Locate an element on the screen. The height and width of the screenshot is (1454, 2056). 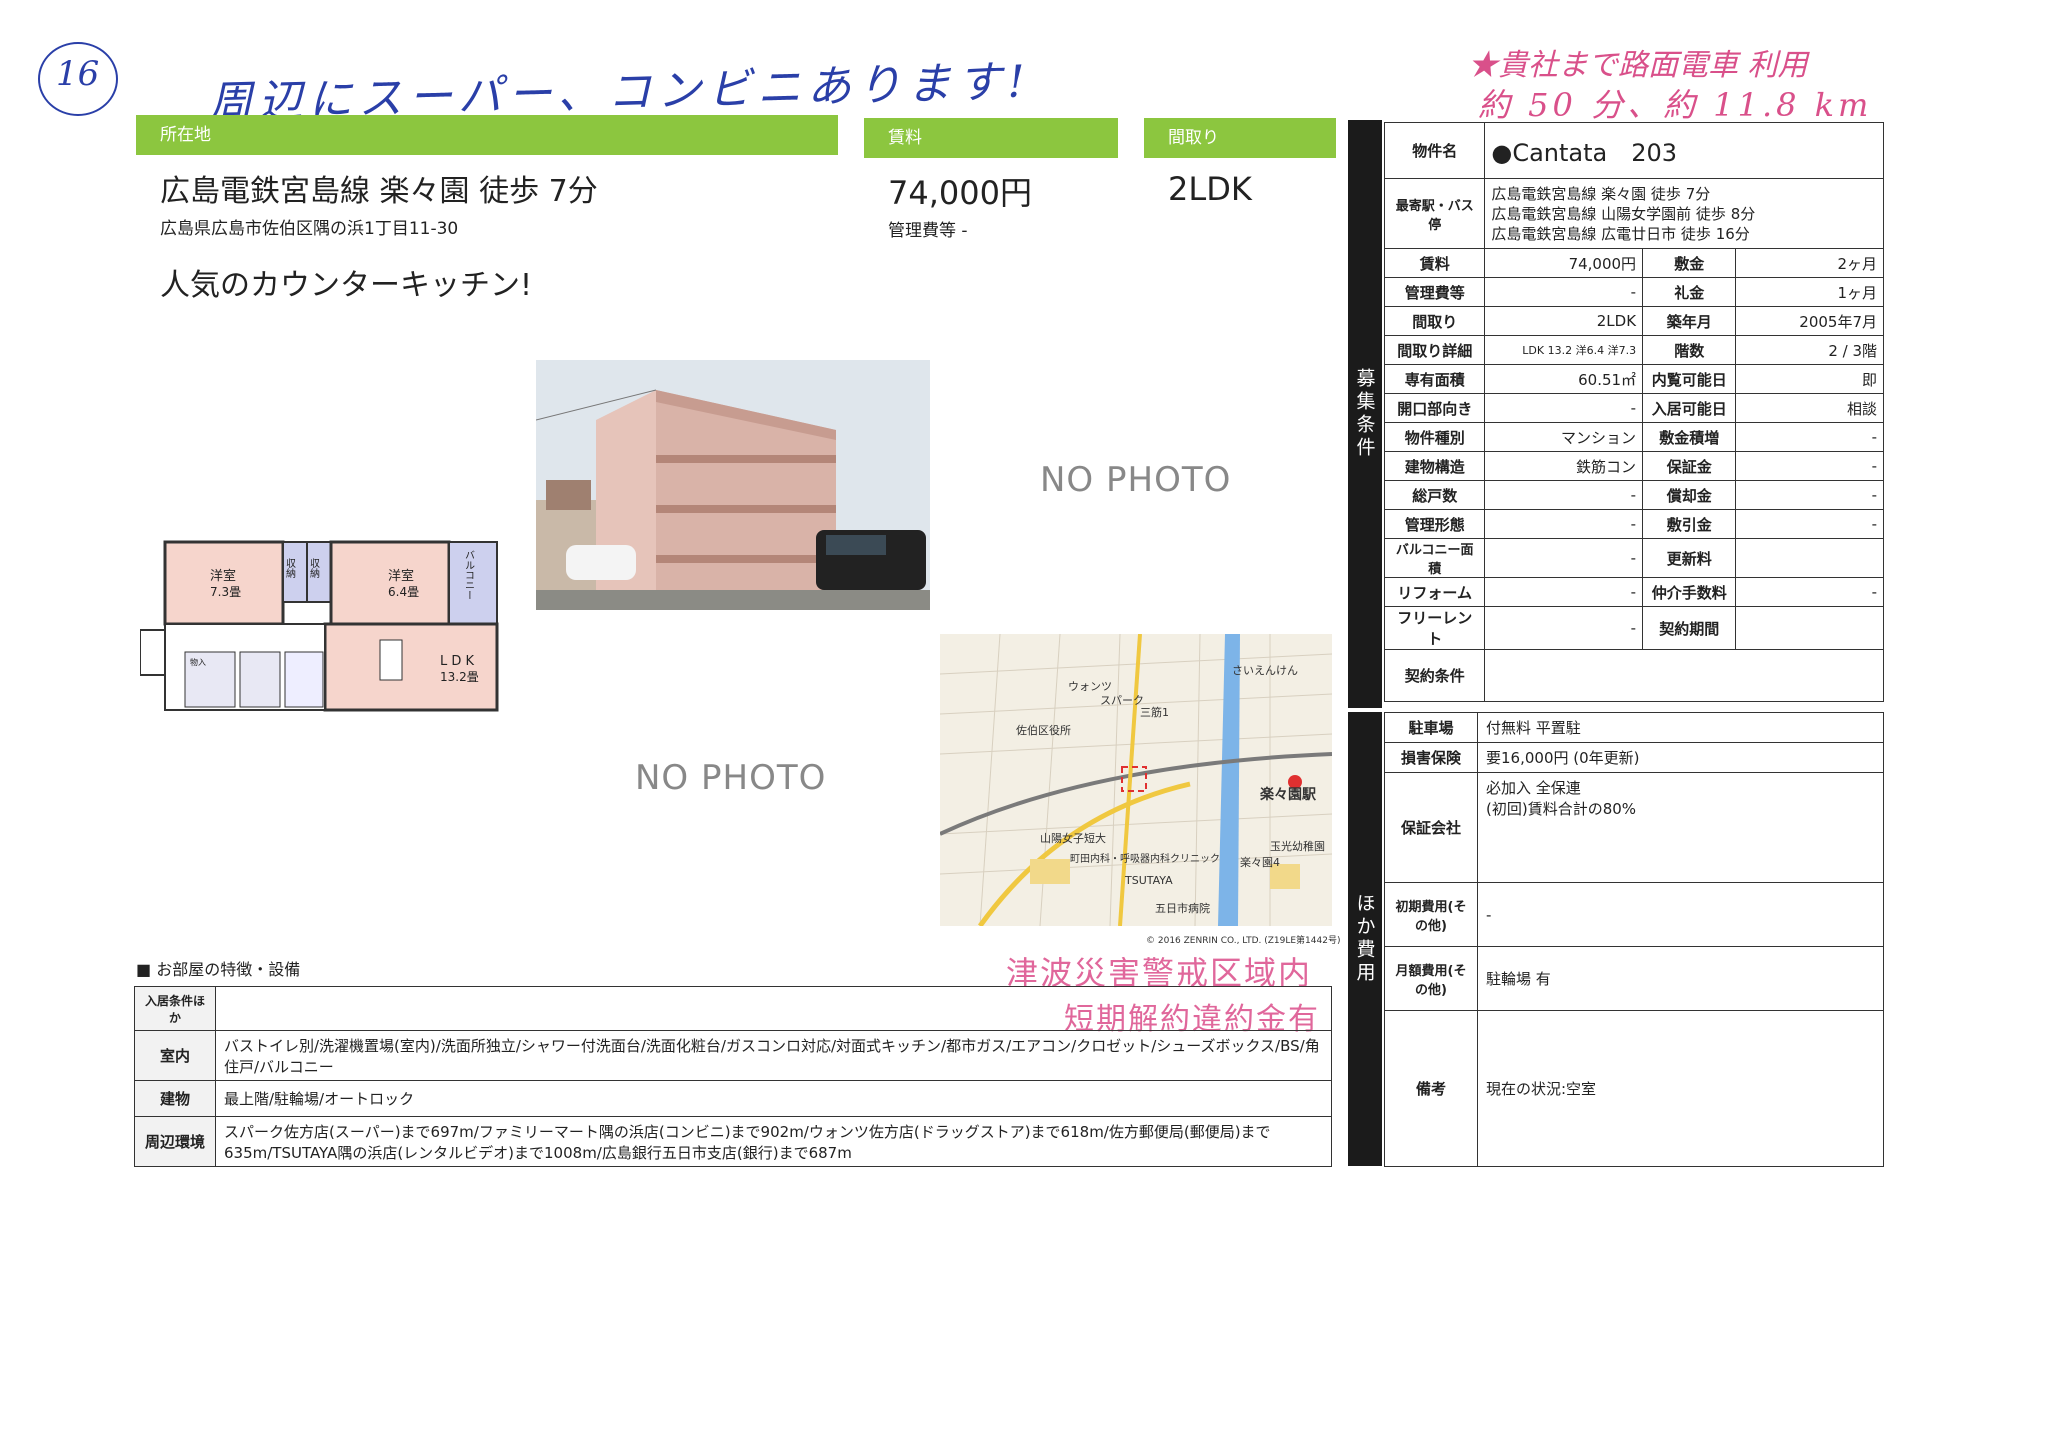
spec-row: 総戸数 - 償却金 - is located at coordinates (1633, 495).